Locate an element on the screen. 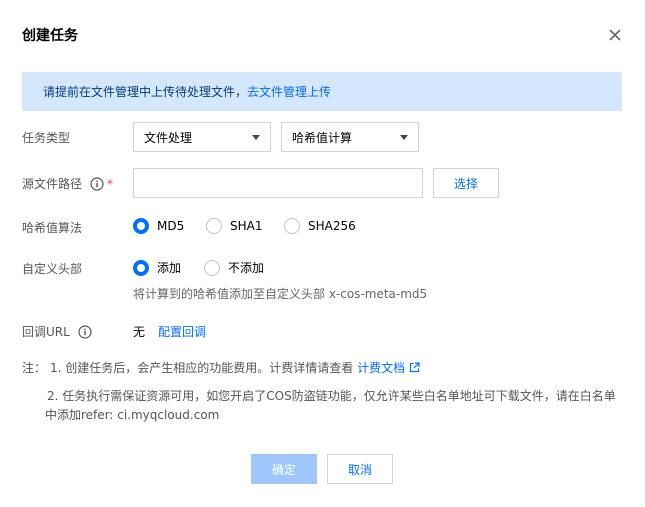  task-subtype-select: 哈希值计算 is located at coordinates (350, 137).